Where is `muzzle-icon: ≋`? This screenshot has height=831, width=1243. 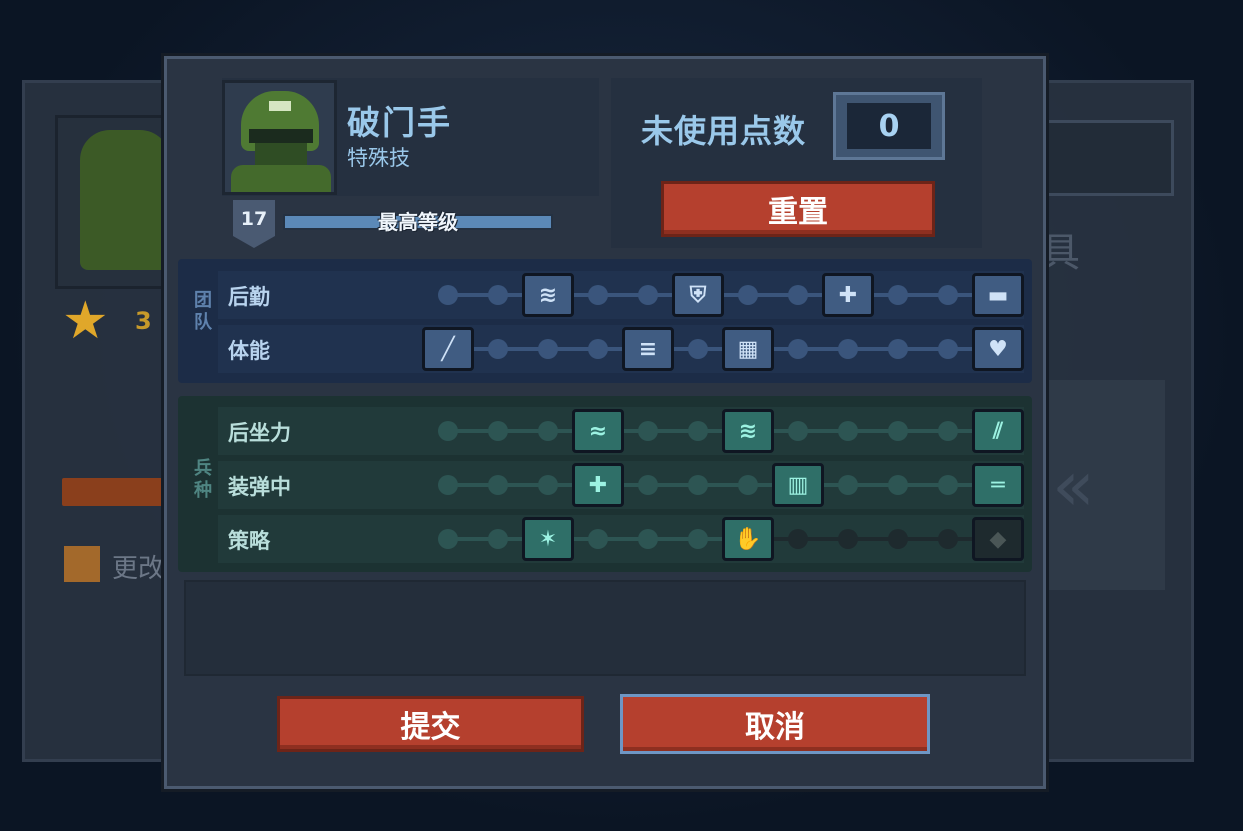 muzzle-icon: ≋ is located at coordinates (748, 431).